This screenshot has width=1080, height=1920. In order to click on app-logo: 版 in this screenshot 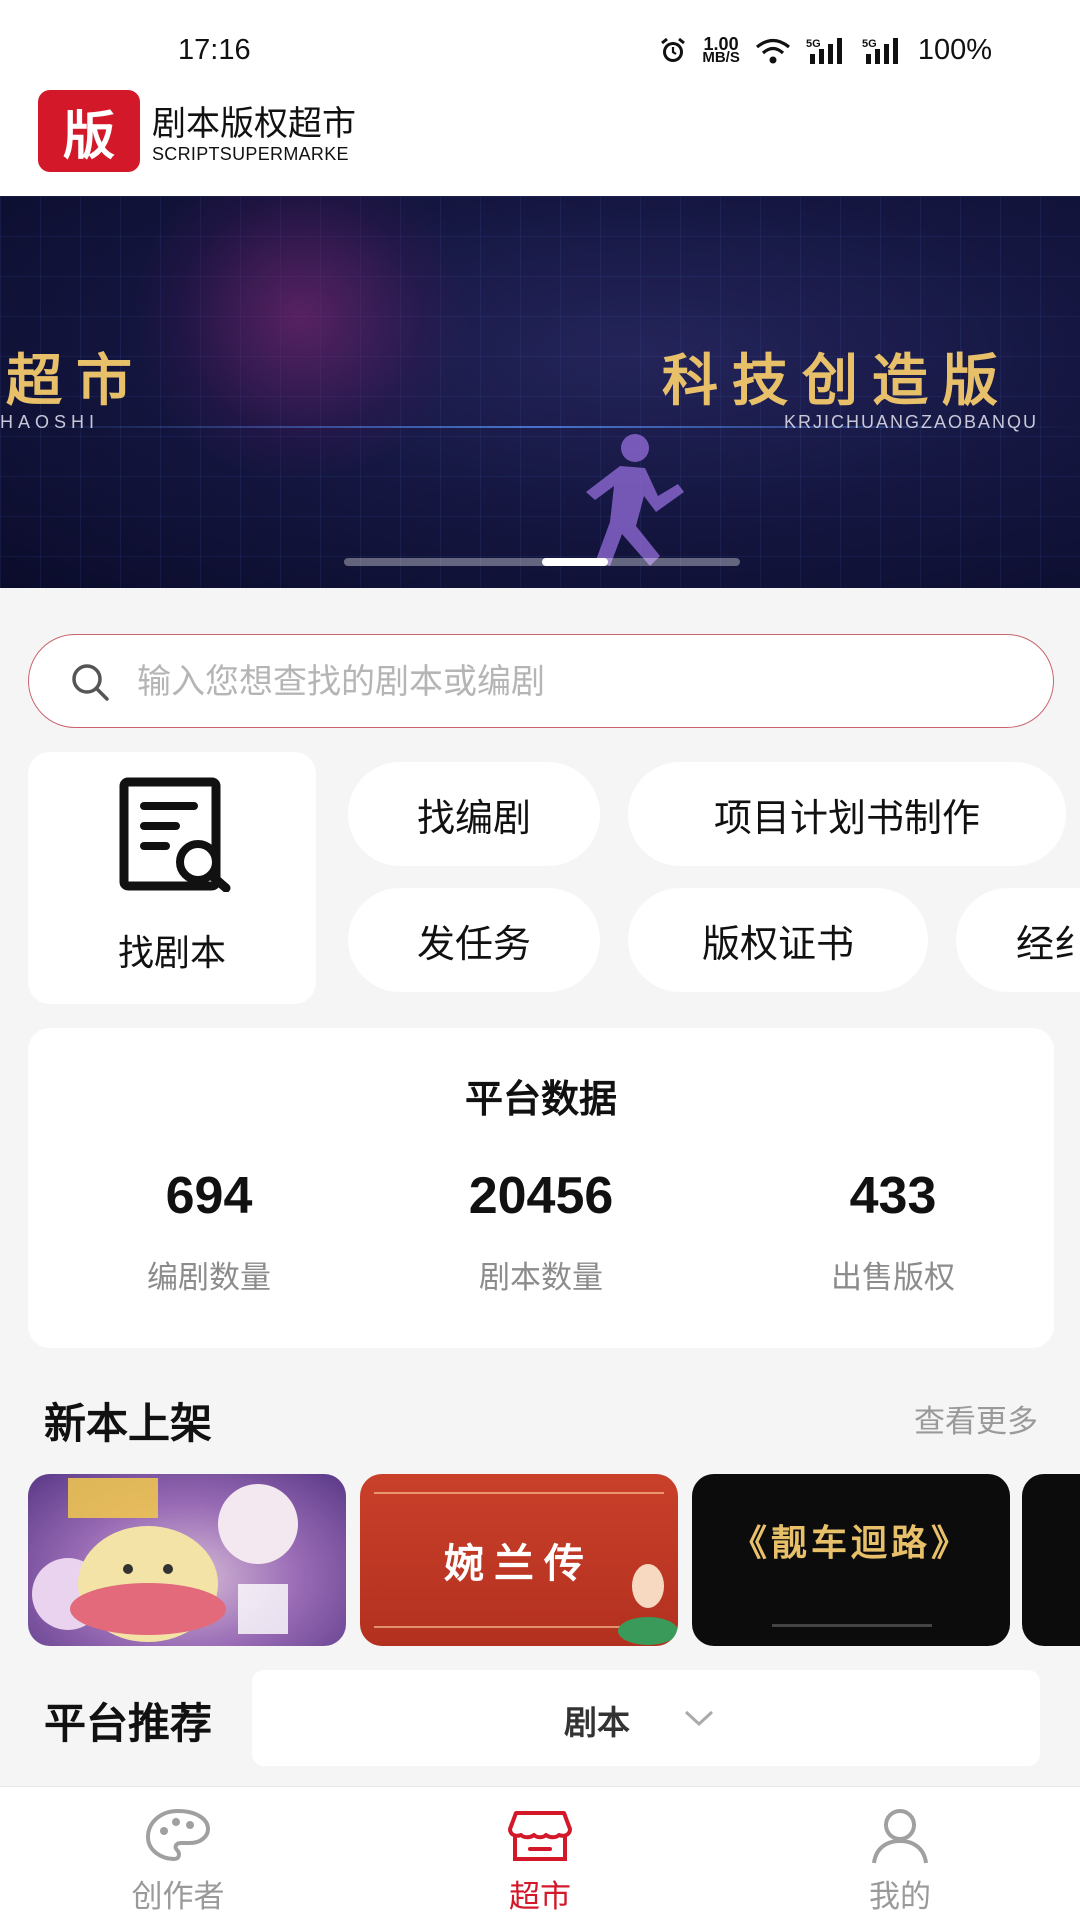, I will do `click(89, 131)`.